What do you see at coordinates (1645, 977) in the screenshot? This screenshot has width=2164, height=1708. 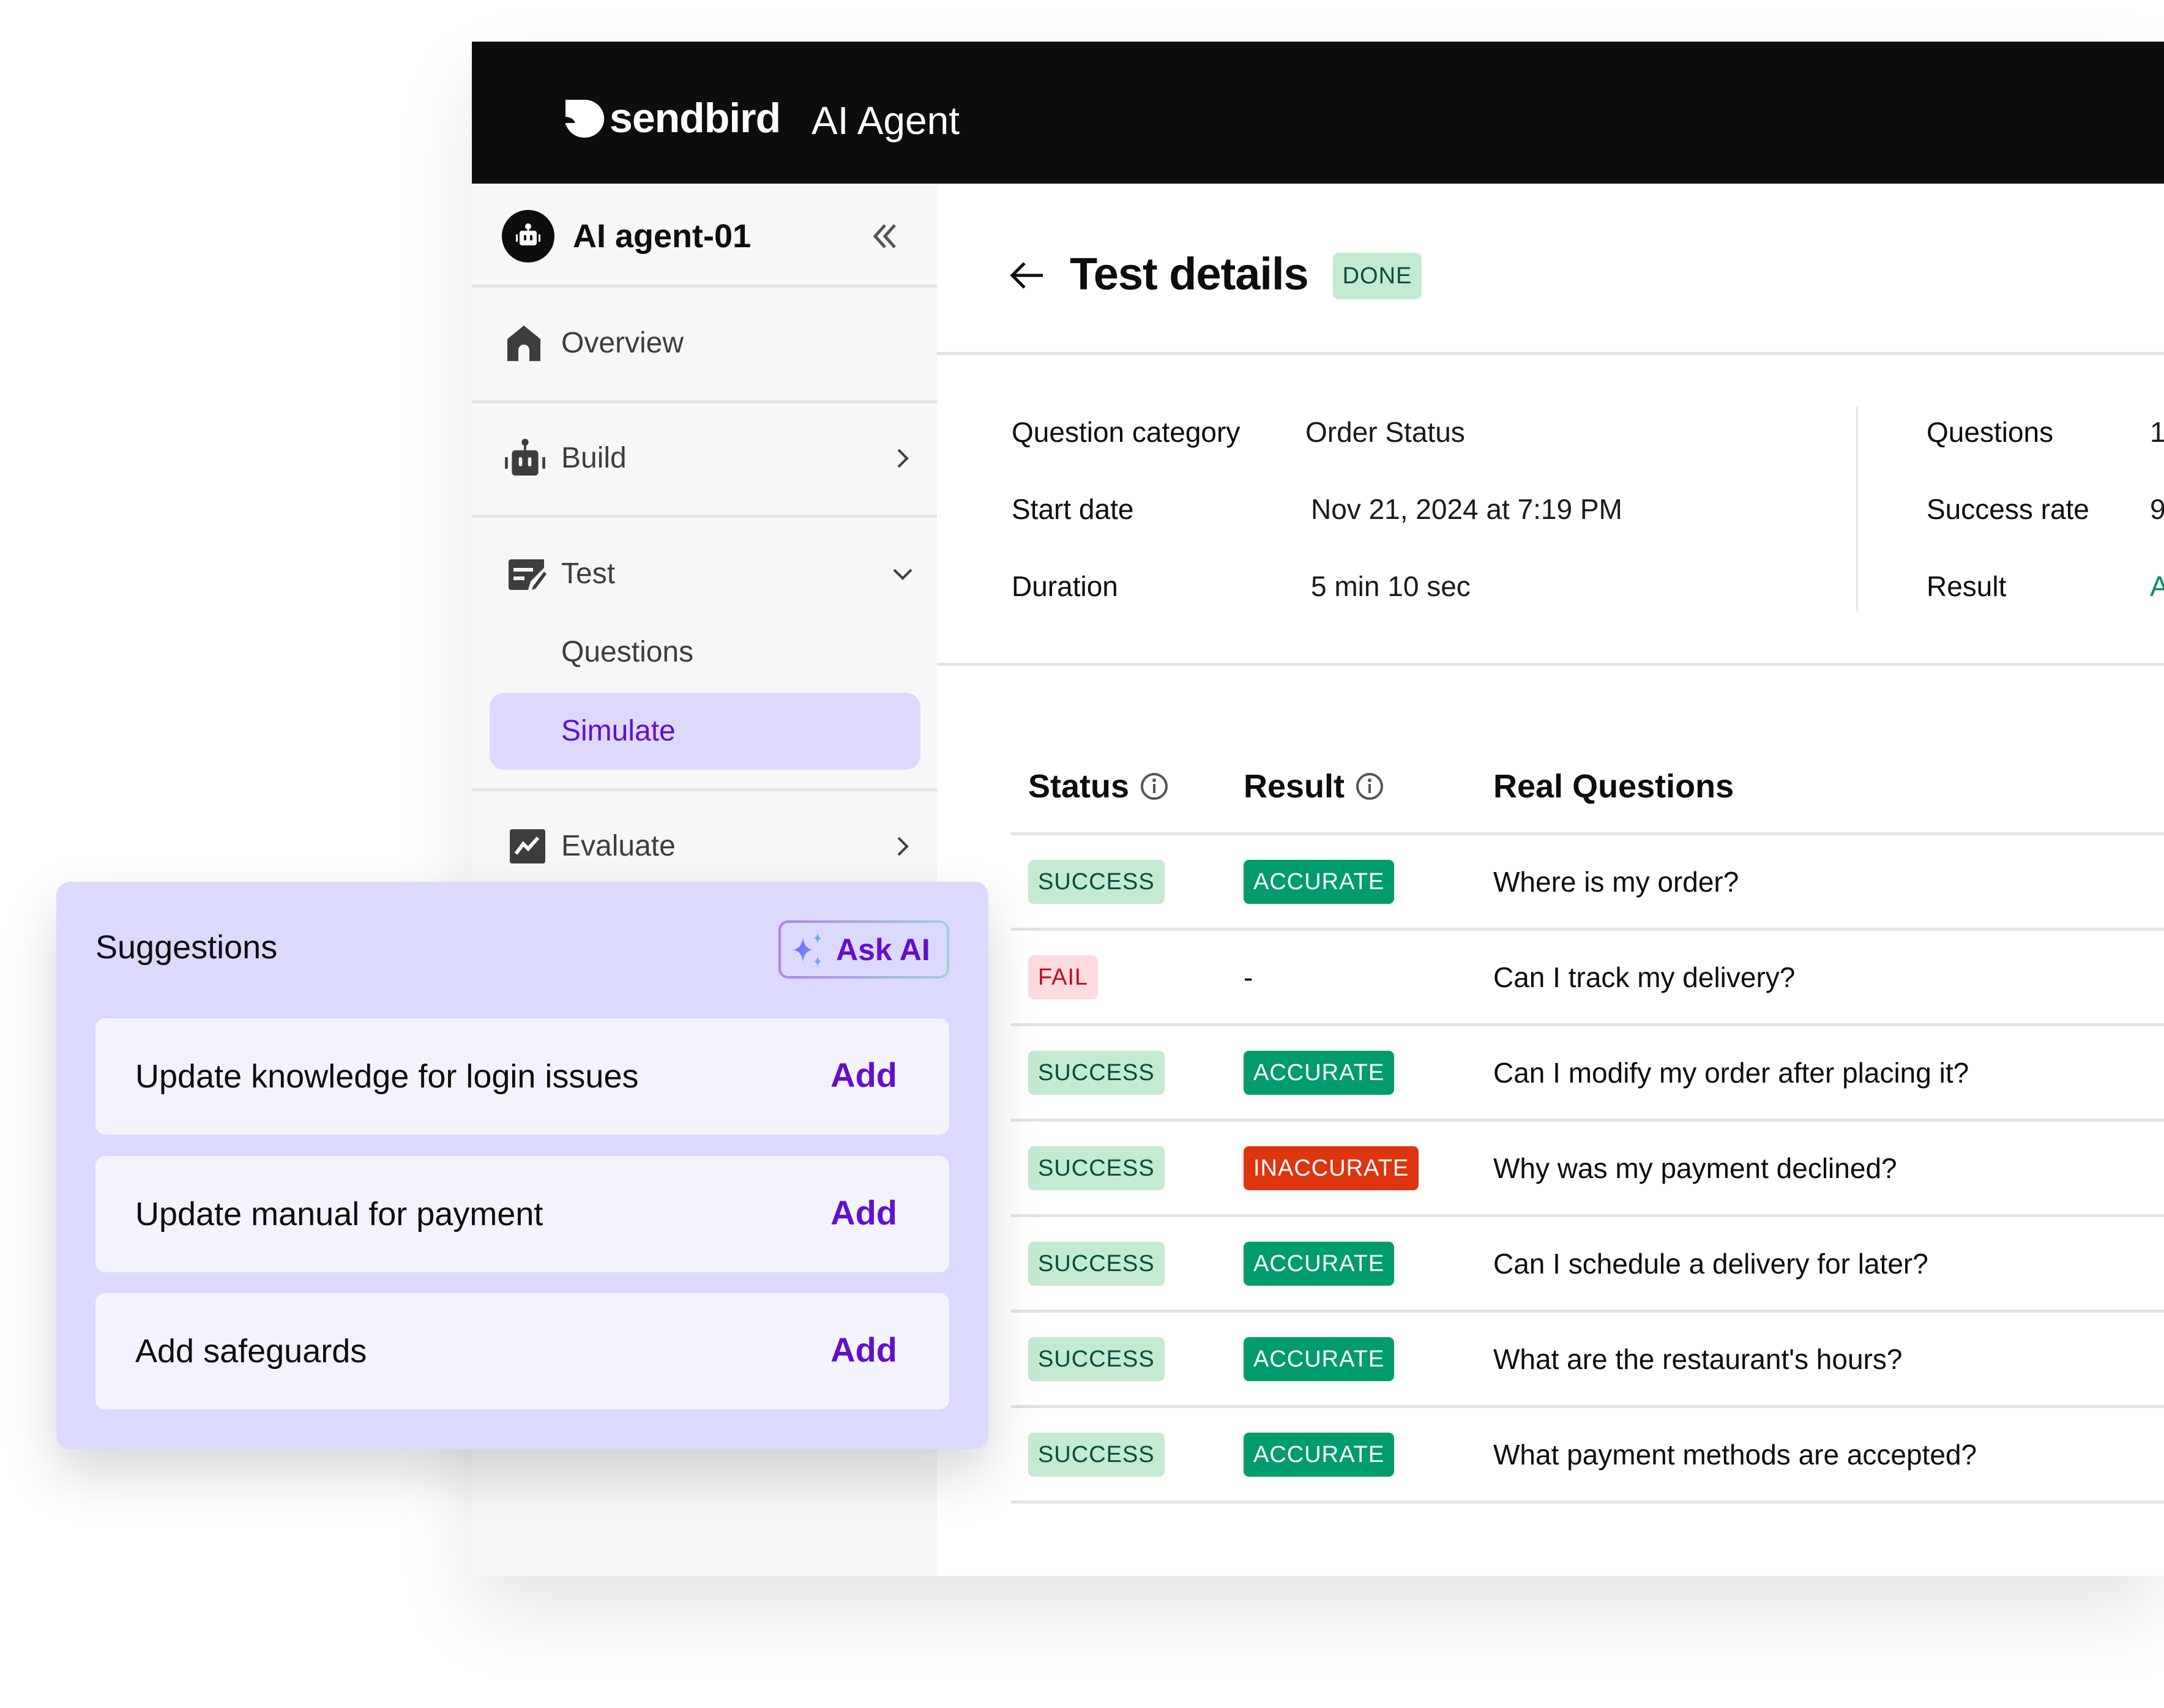 I see `question-text: Can I track my delivery?` at bounding box center [1645, 977].